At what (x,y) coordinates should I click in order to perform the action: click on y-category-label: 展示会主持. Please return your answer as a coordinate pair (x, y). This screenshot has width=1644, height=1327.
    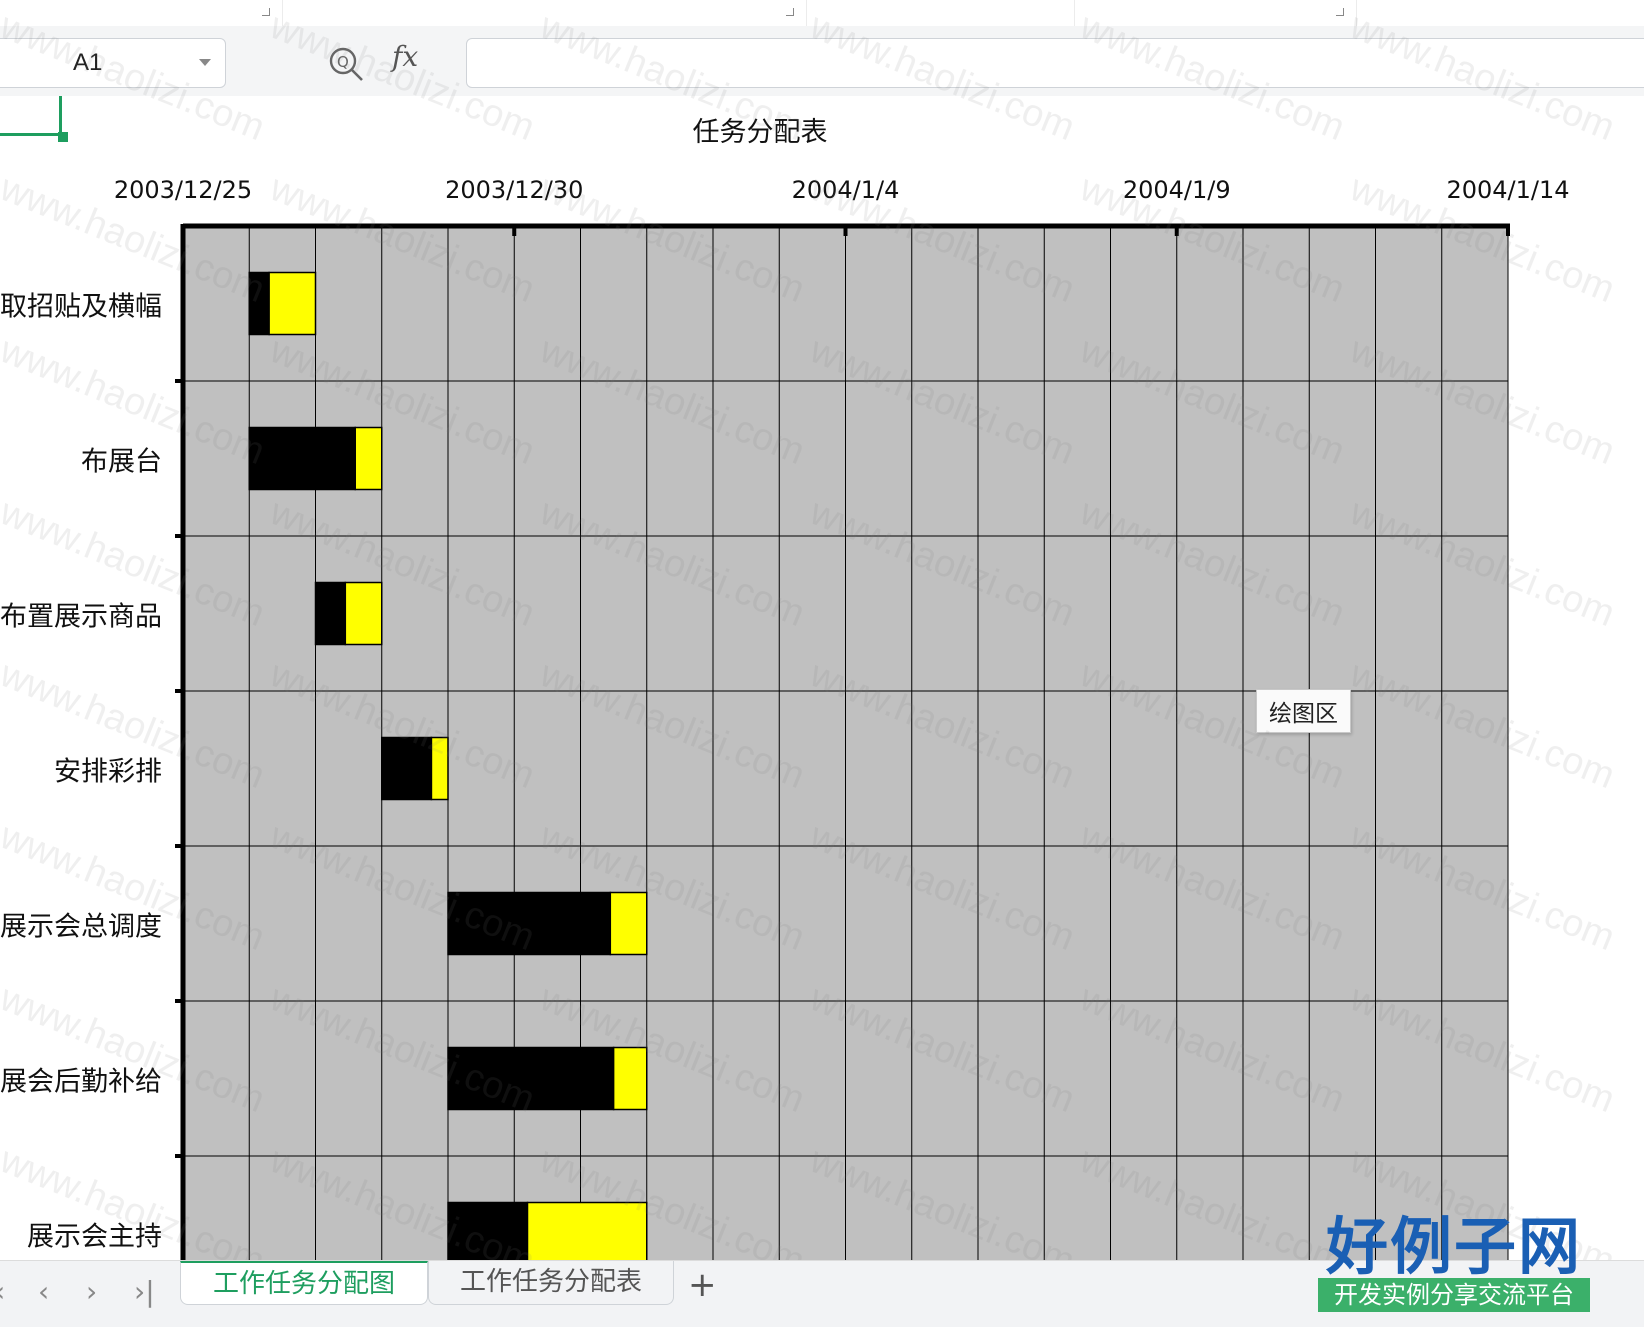
    Looking at the image, I should click on (94, 1236).